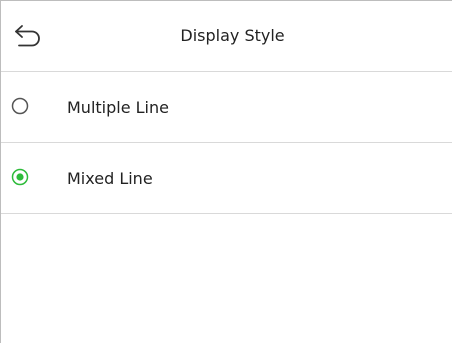  I want to click on option-label: Mixed Line, so click(110, 178).